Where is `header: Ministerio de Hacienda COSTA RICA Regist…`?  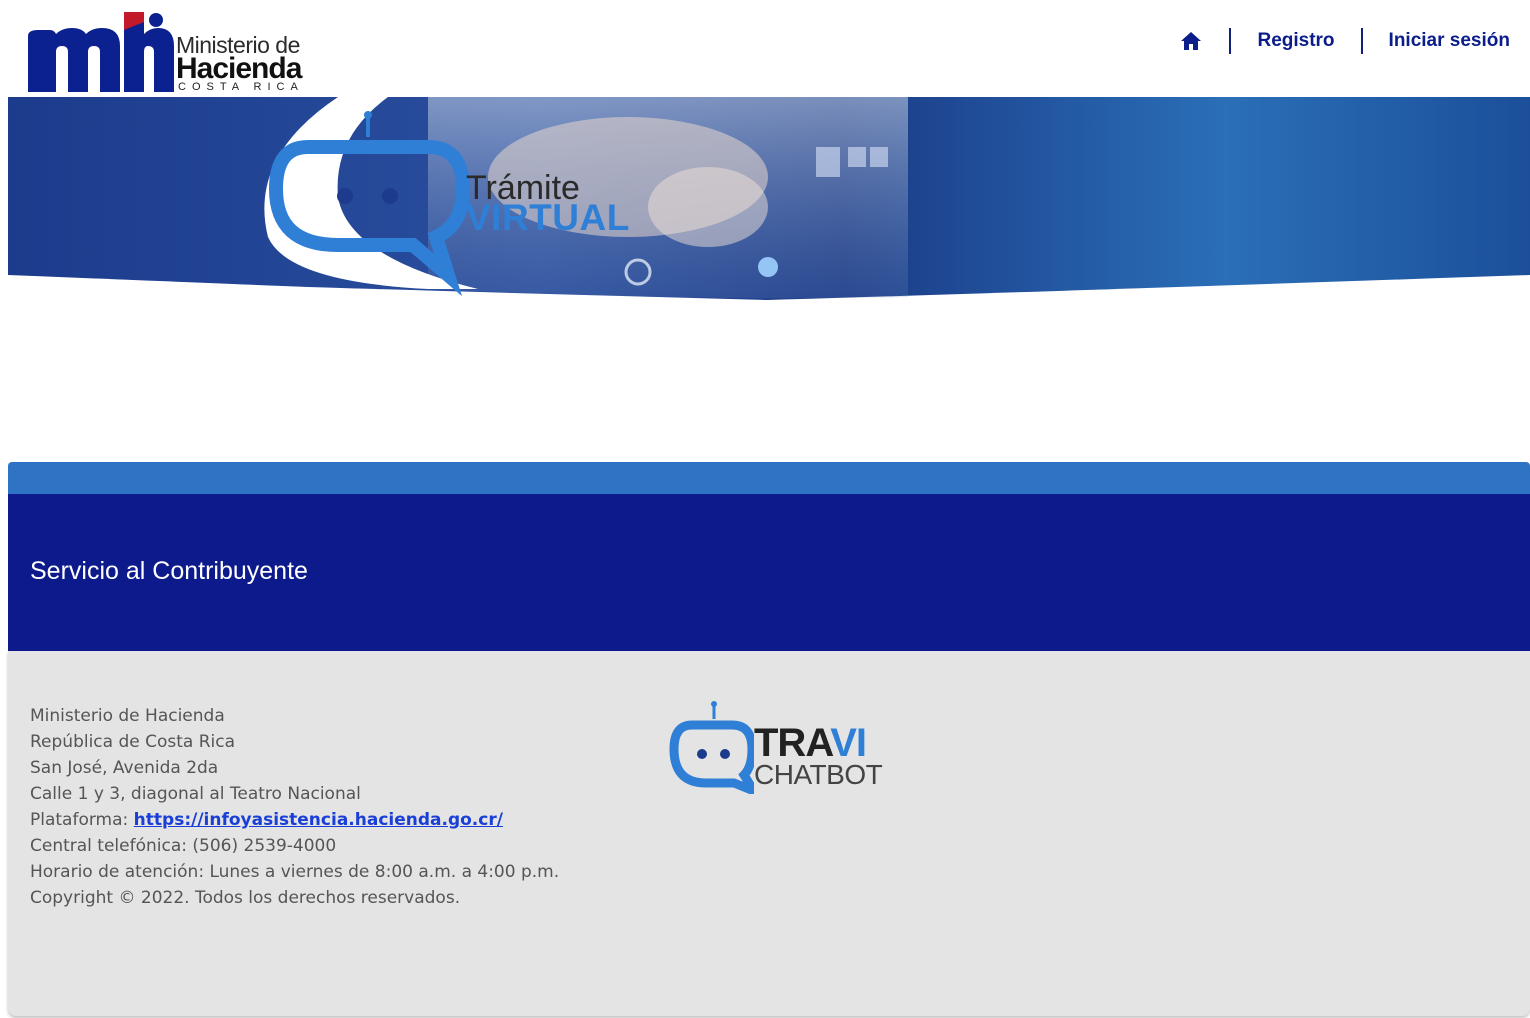 header: Ministerio de Hacienda COSTA RICA Regist… is located at coordinates (769, 48).